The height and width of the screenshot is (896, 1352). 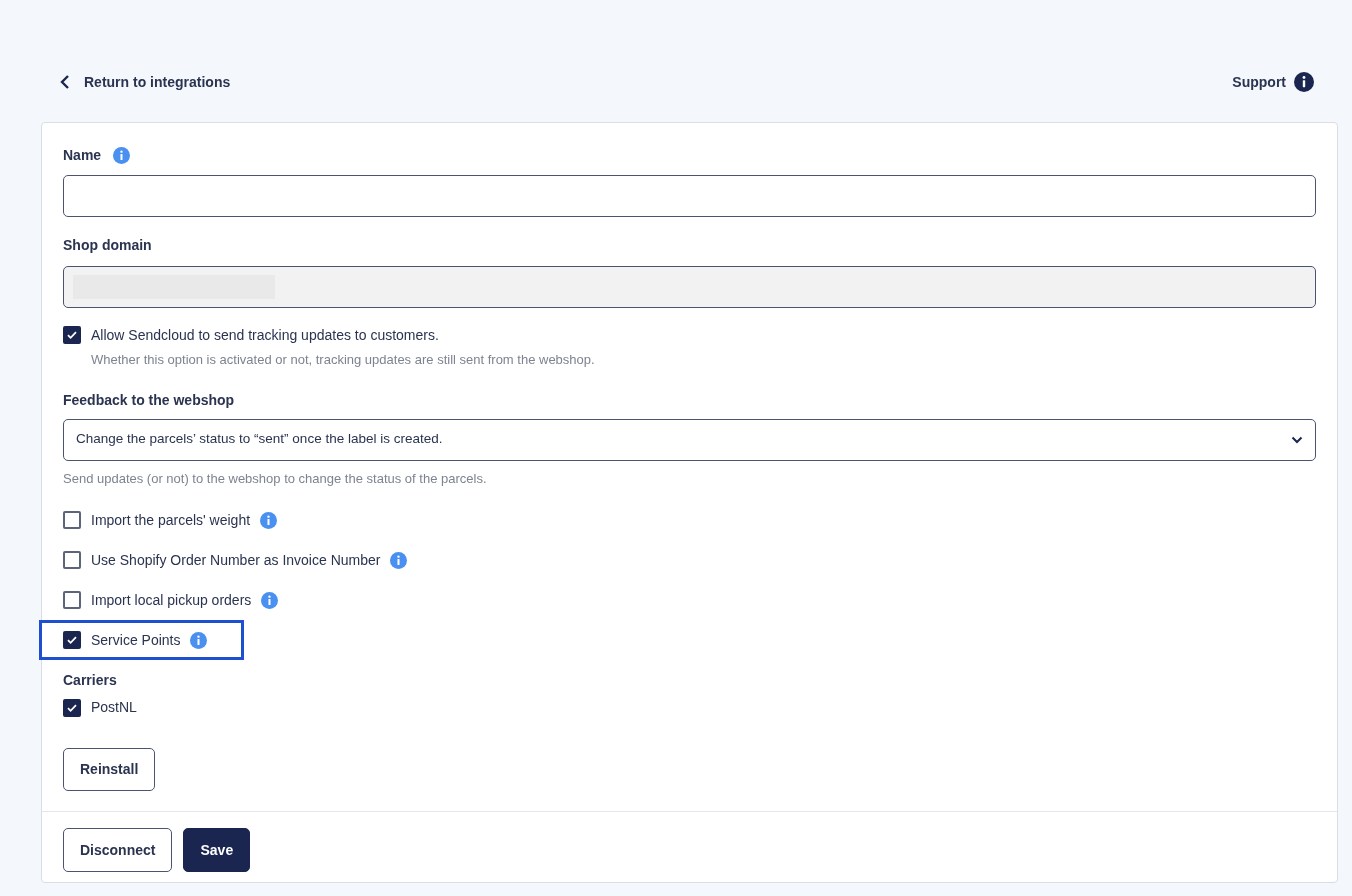 What do you see at coordinates (236, 560) in the screenshot?
I see `checkbox-label: Use Shopify Order Number as Invoice Number` at bounding box center [236, 560].